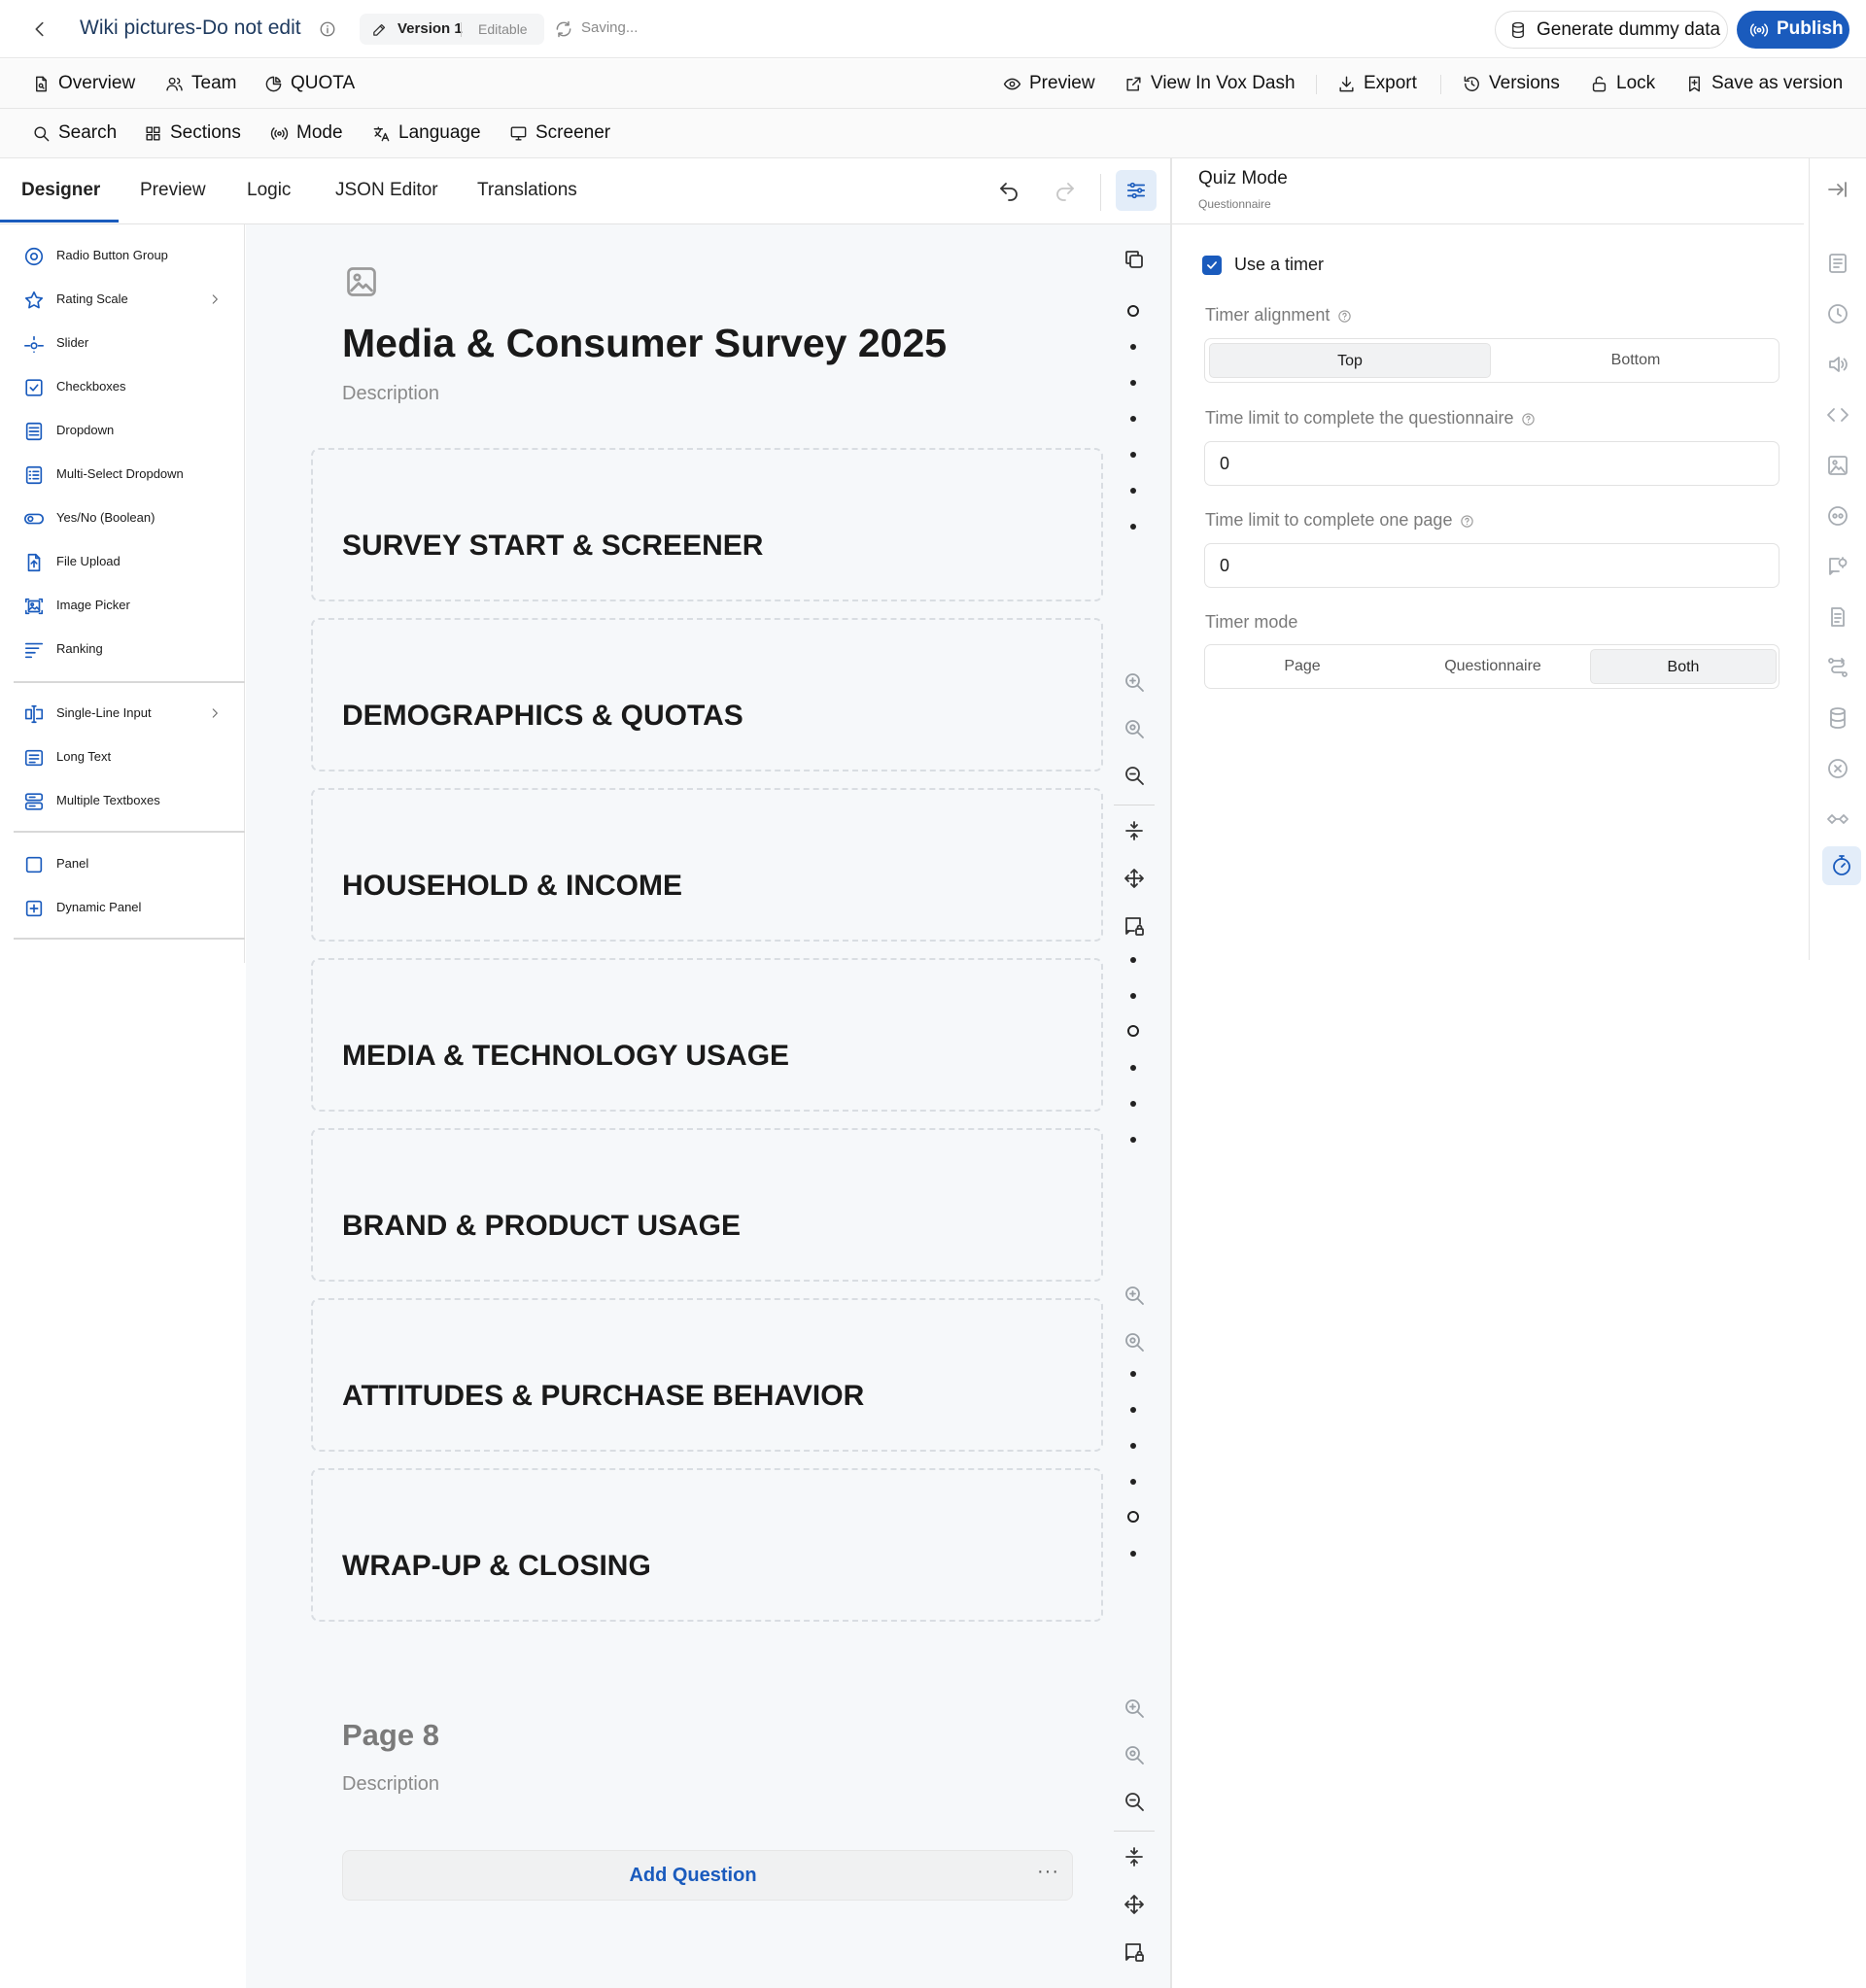 The image size is (1866, 1988). I want to click on section-panel: SURVEY START & SCREENER, so click(707, 524).